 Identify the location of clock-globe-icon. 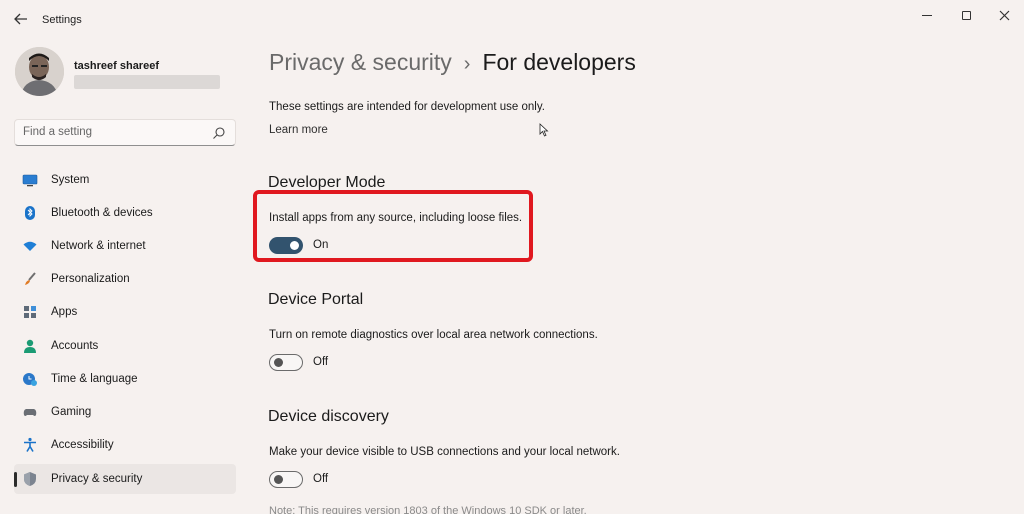
(30, 379).